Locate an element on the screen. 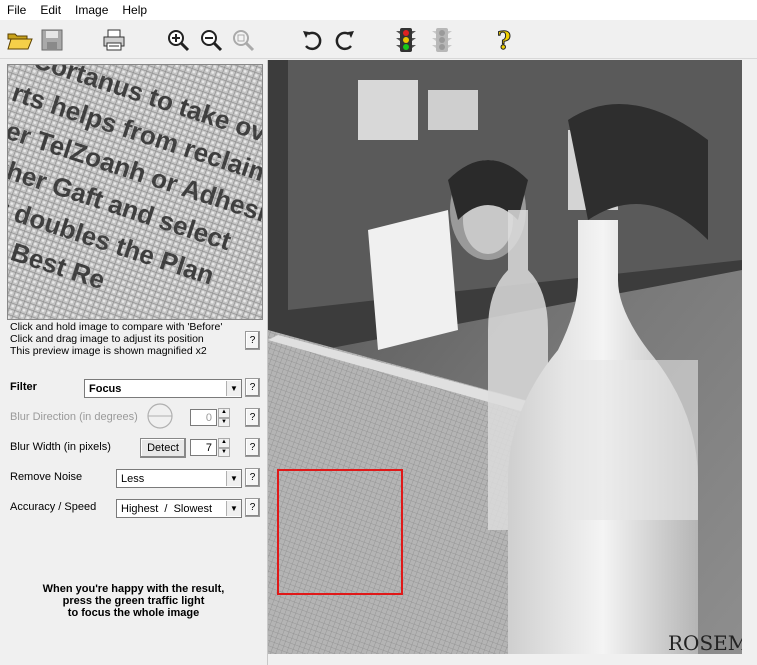  blur-direction-spinner: ▲ ▼ is located at coordinates (224, 417).